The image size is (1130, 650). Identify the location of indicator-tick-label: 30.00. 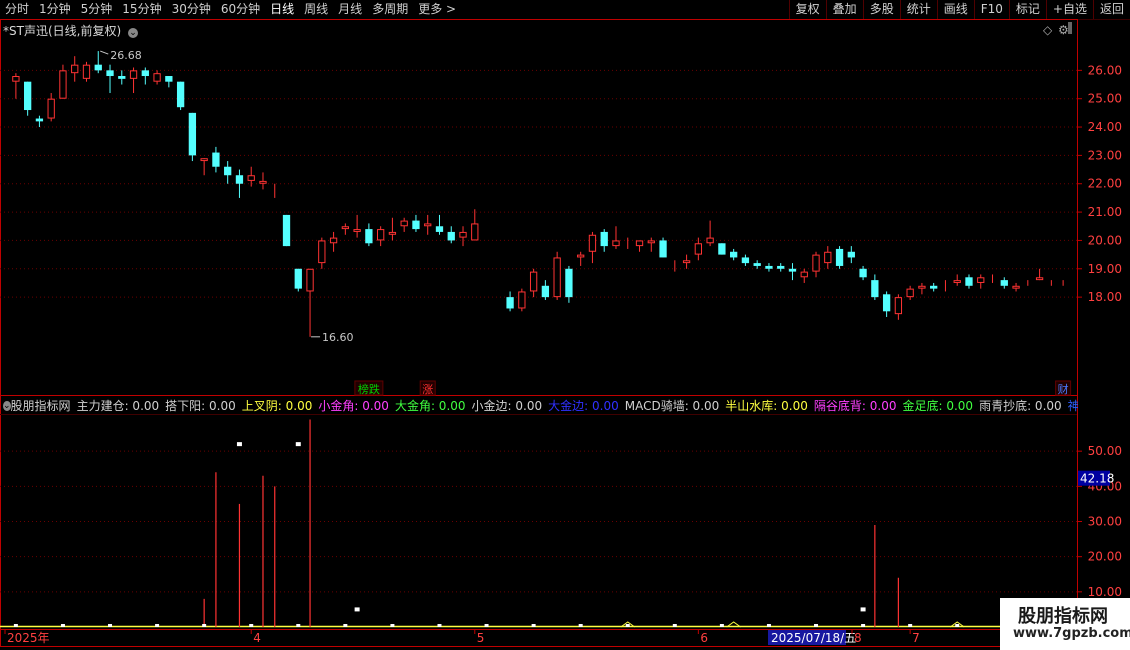
(1105, 522).